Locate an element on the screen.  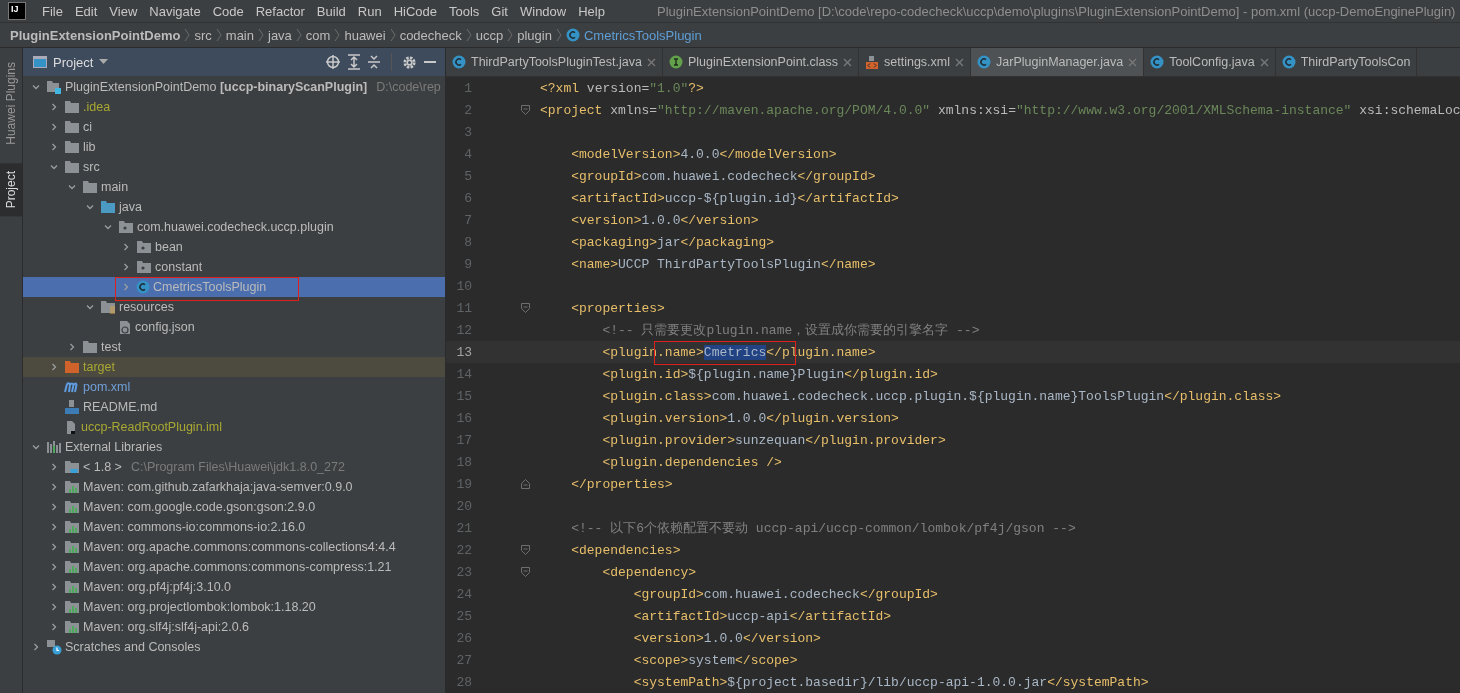
tree-item: Maven: org.apache.commons:commons-collections4:4.4 is located at coordinates (234, 547).